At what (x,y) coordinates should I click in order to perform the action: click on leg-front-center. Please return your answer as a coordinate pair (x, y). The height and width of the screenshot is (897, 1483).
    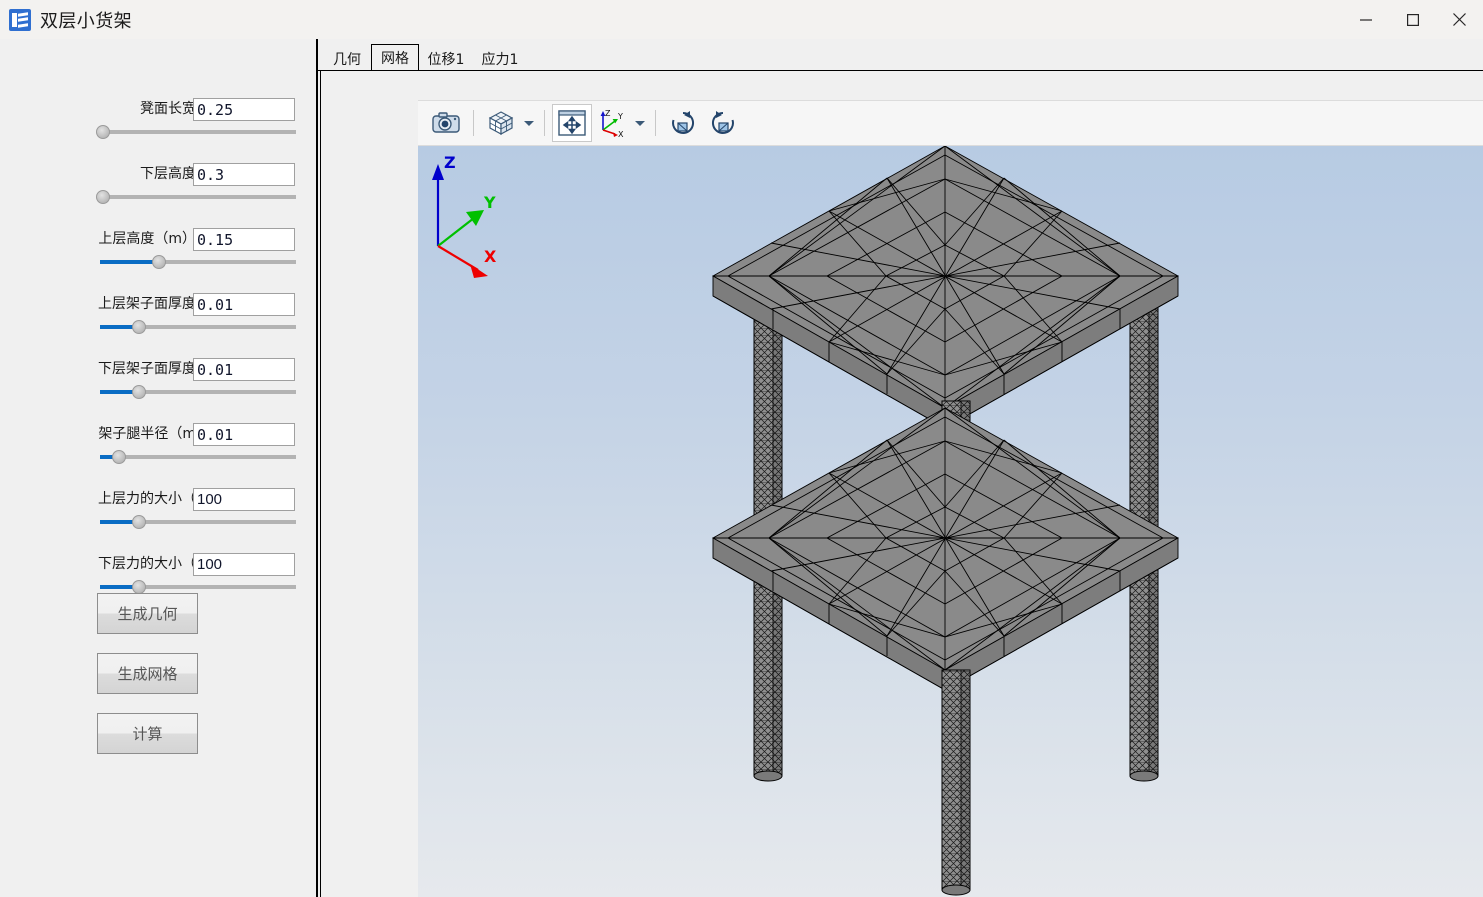
    Looking at the image, I should click on (956, 782).